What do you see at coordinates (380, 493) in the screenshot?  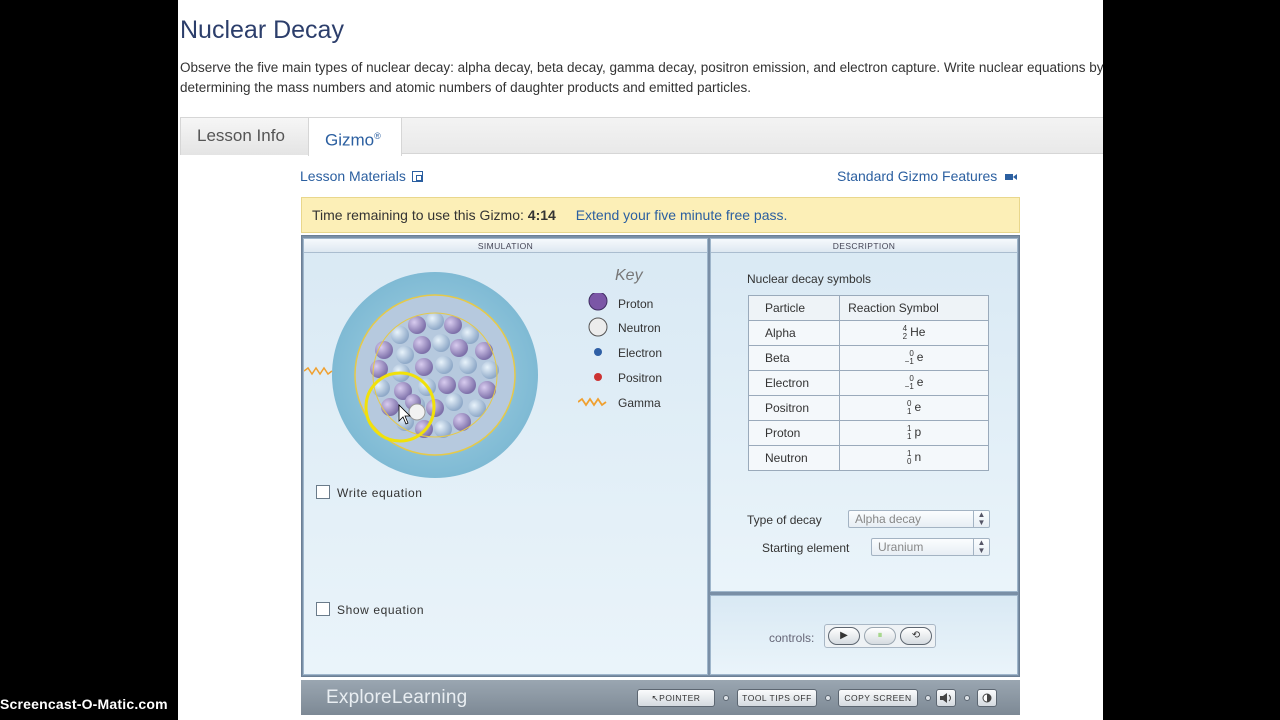 I see `write-equation-label: Write equation` at bounding box center [380, 493].